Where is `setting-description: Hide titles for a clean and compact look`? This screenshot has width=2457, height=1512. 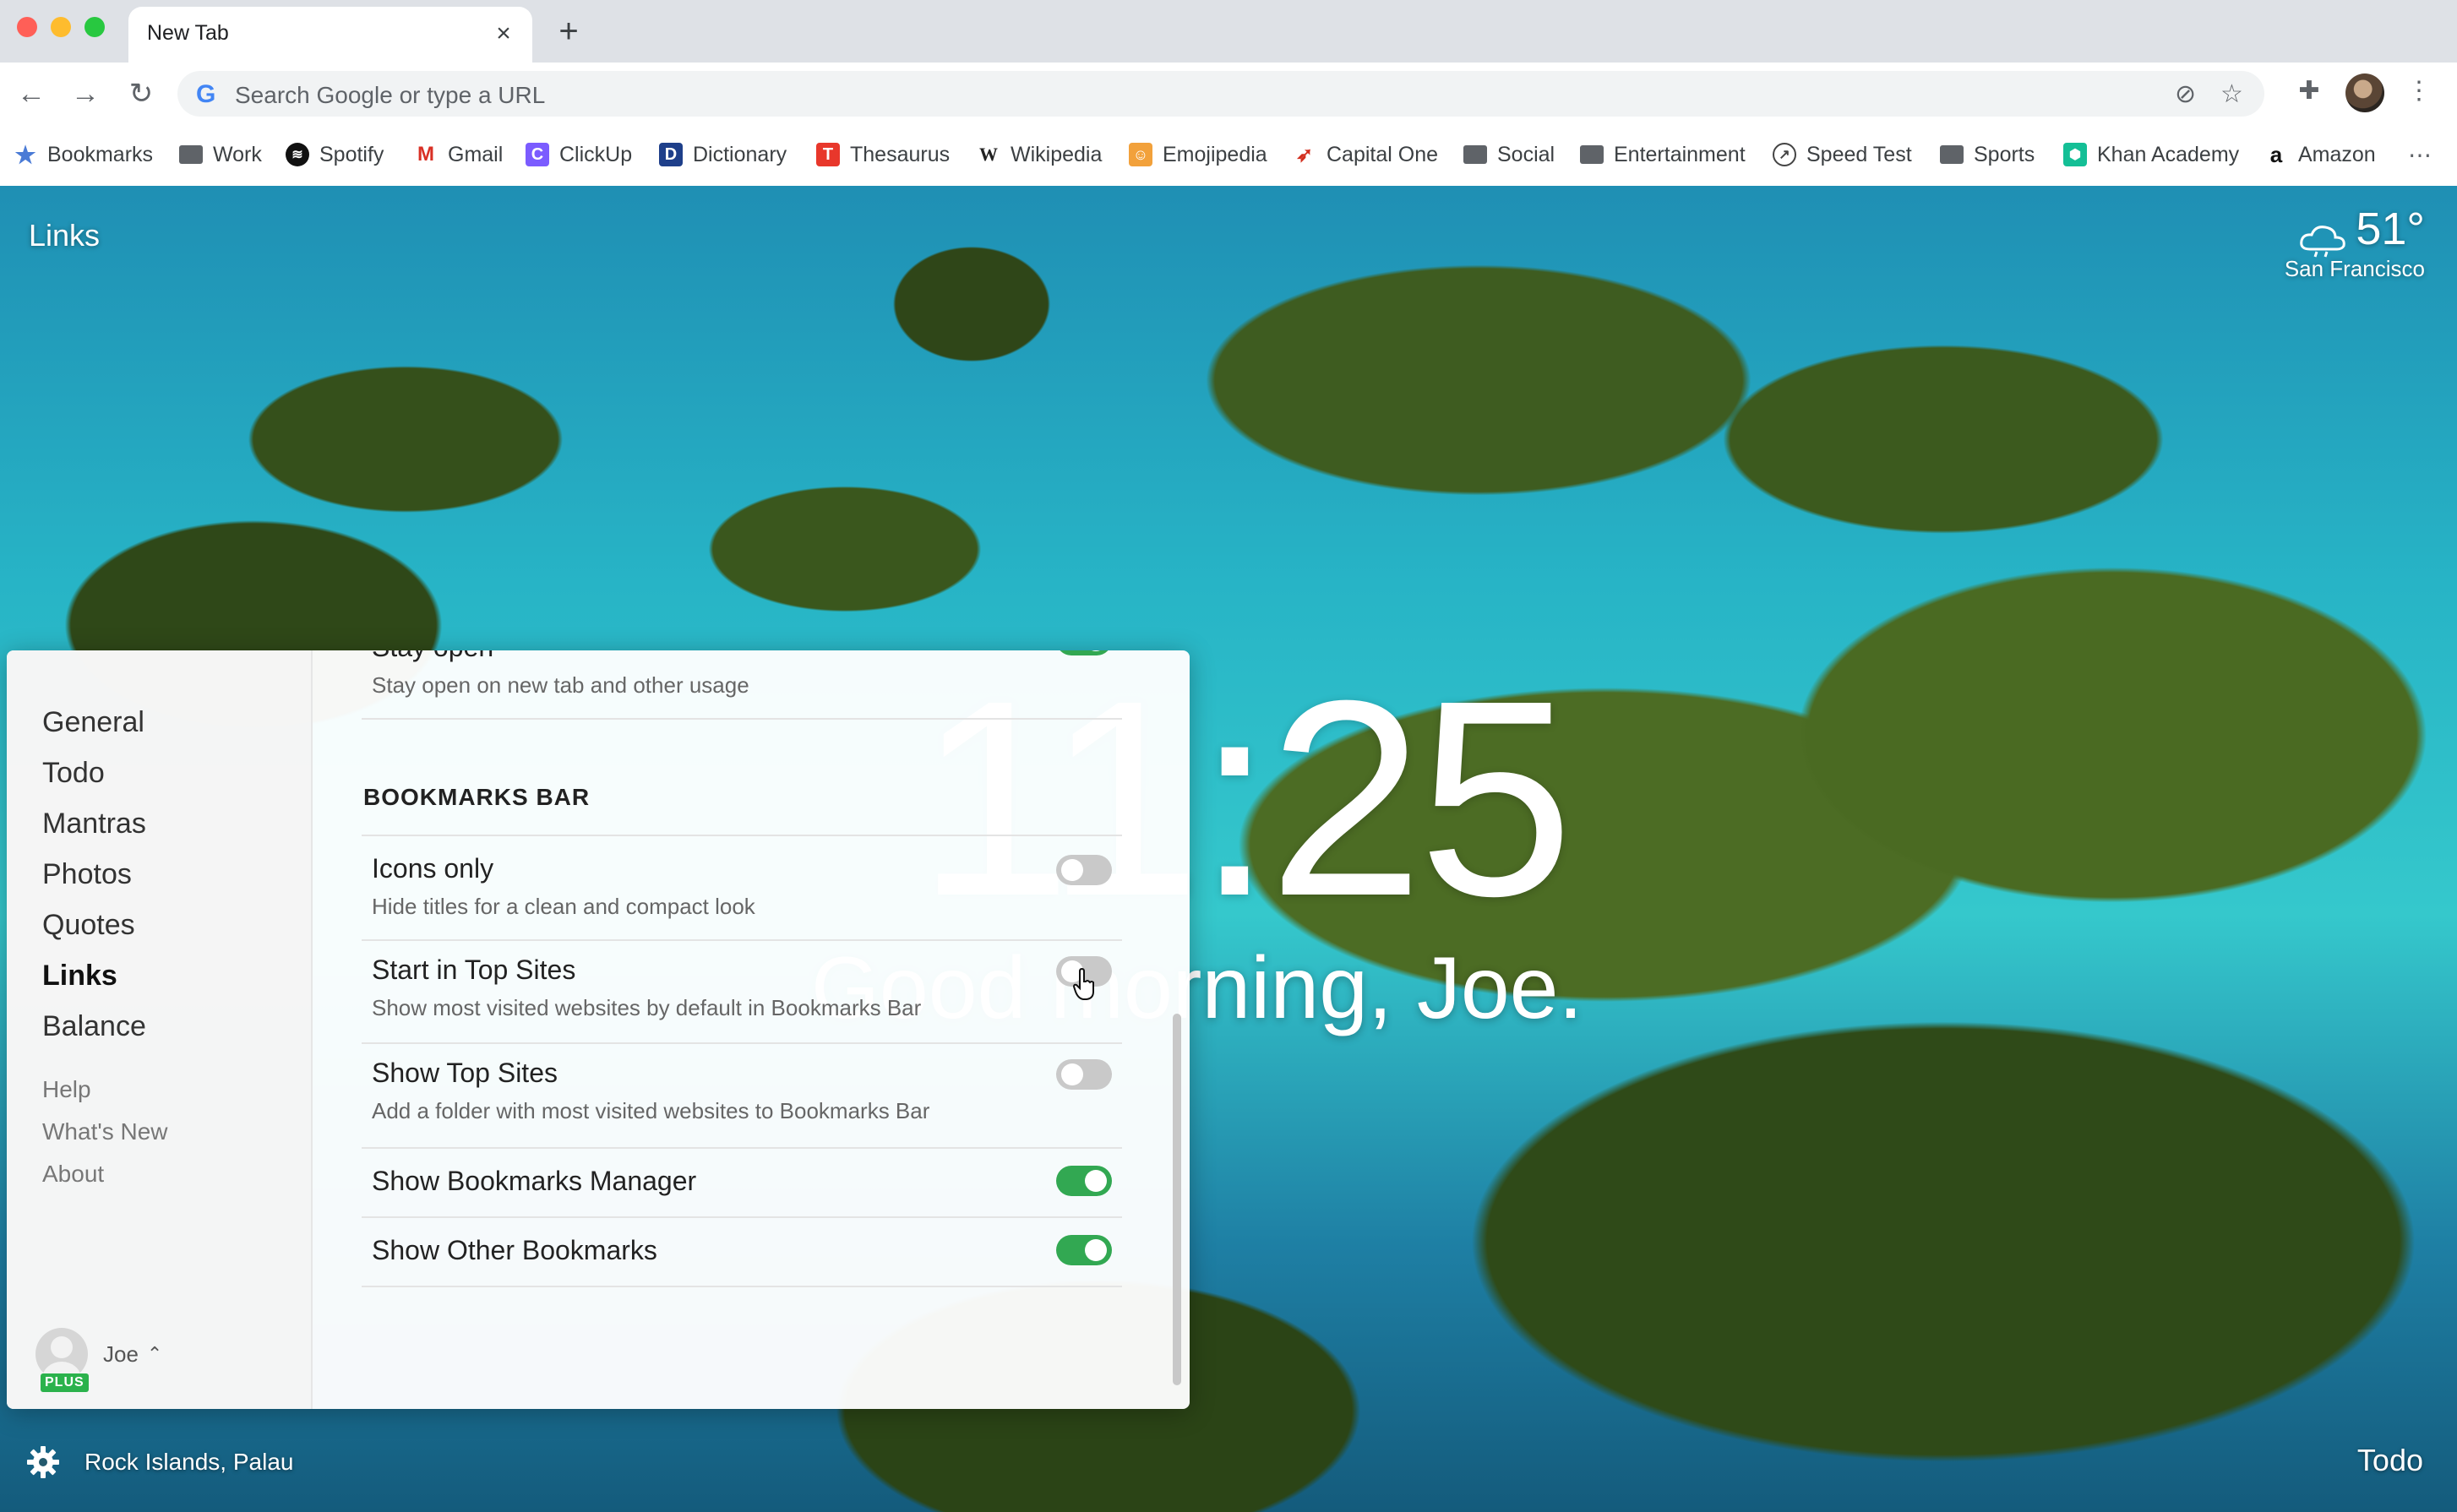 setting-description: Hide titles for a clean and compact look is located at coordinates (563, 906).